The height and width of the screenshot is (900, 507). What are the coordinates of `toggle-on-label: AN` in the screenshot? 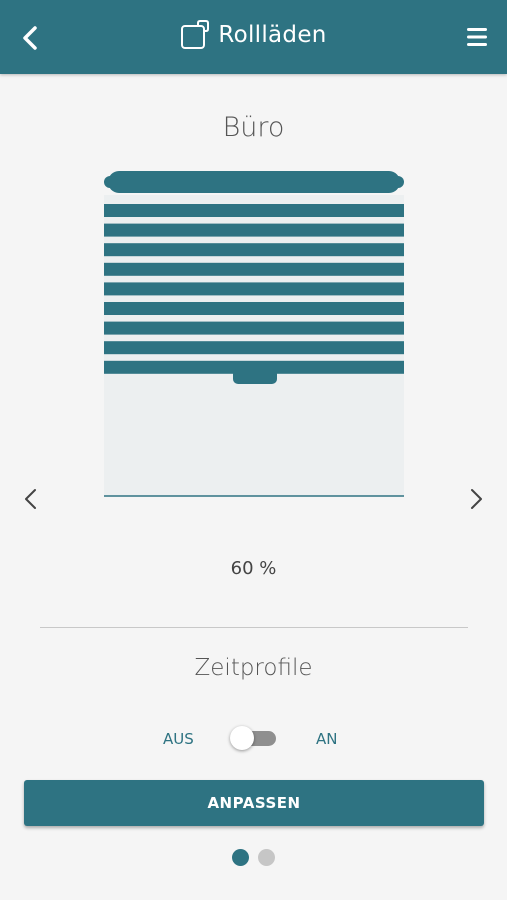 It's located at (327, 739).